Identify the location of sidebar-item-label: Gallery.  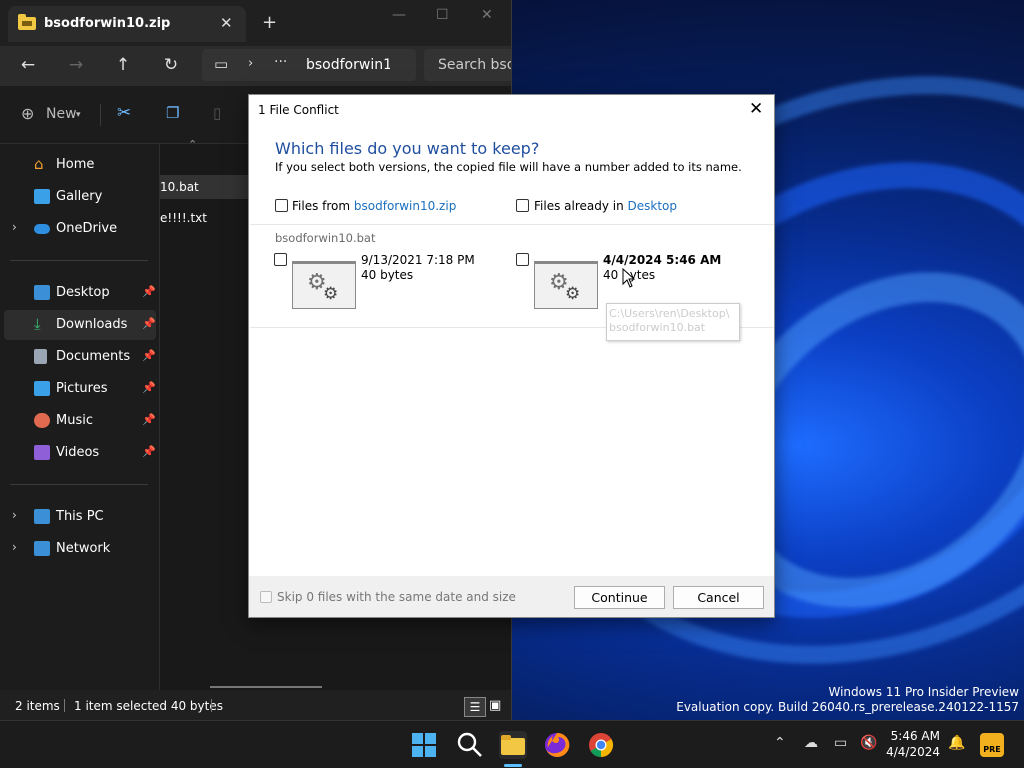
(79, 196).